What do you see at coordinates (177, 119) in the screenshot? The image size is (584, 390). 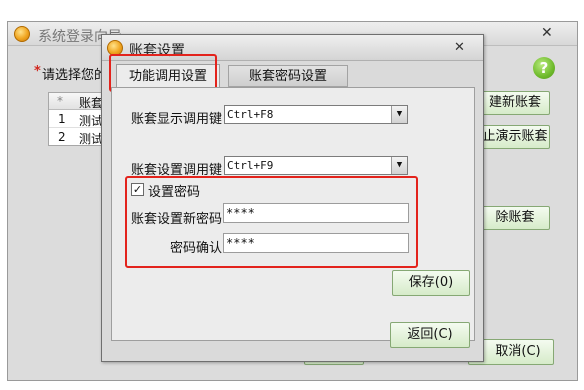 I see `display-key-label: 账套显示调用键` at bounding box center [177, 119].